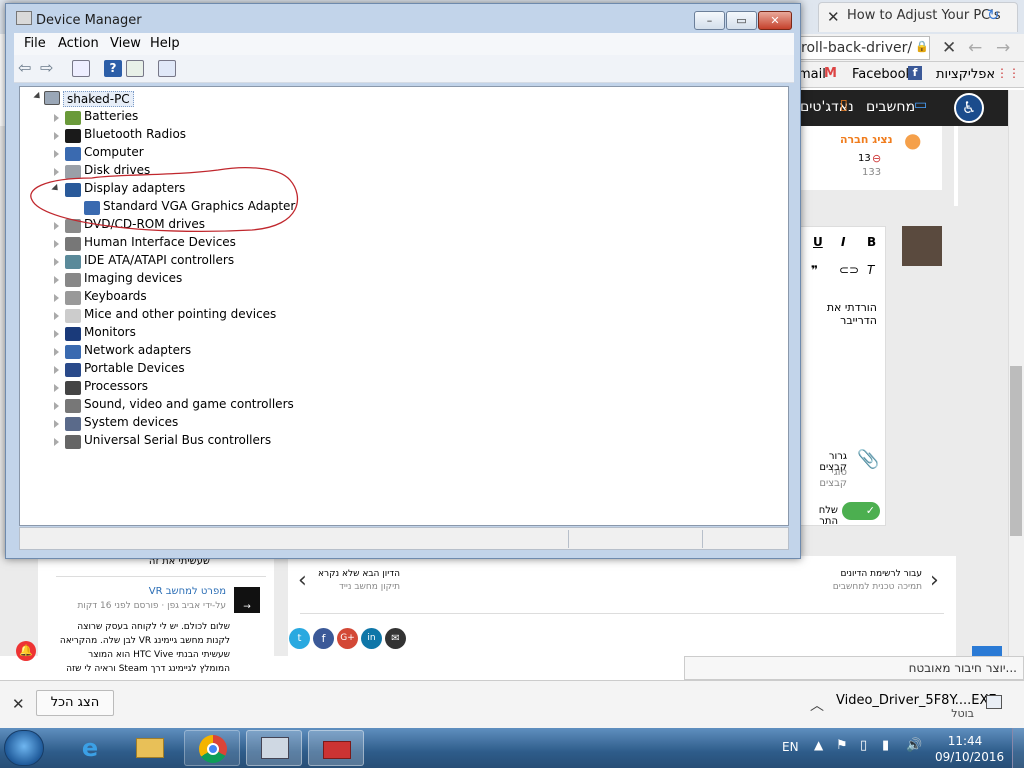 The width and height of the screenshot is (1024, 768). Describe the element at coordinates (336, 748) in the screenshot. I see `toolbox-icon` at that location.